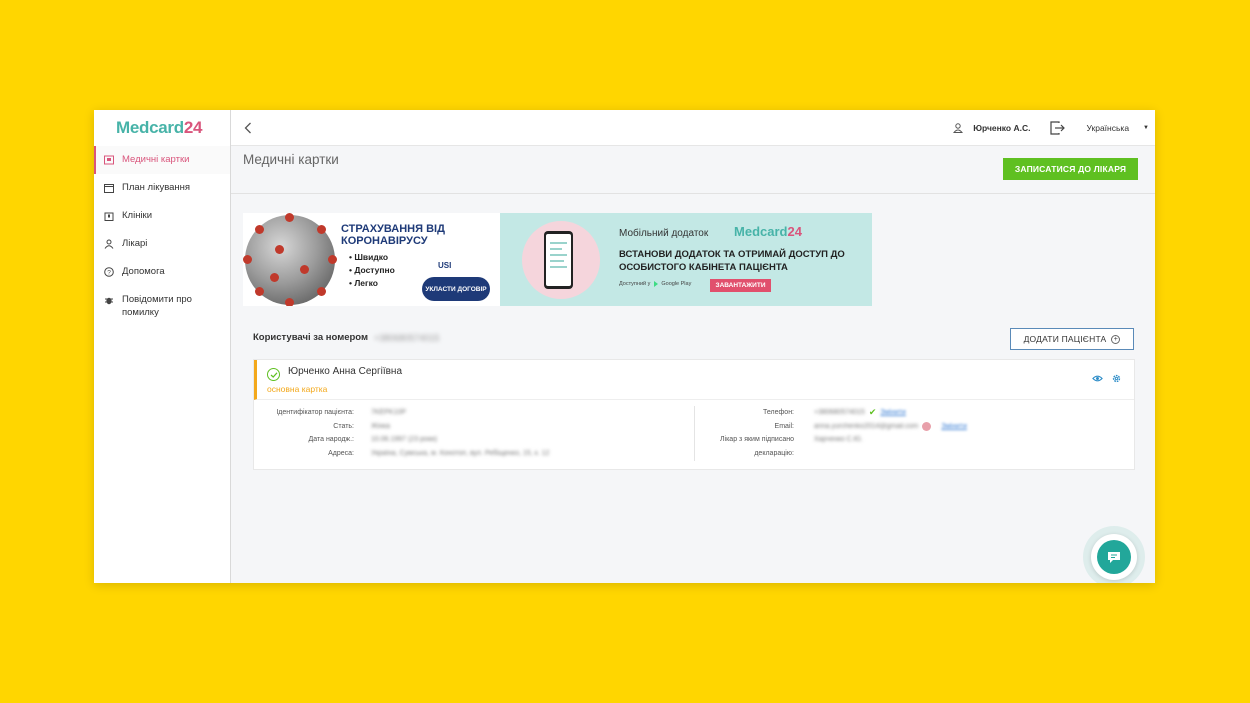 The width and height of the screenshot is (1250, 703). What do you see at coordinates (784, 426) in the screenshot?
I see `email-label: Email:` at bounding box center [784, 426].